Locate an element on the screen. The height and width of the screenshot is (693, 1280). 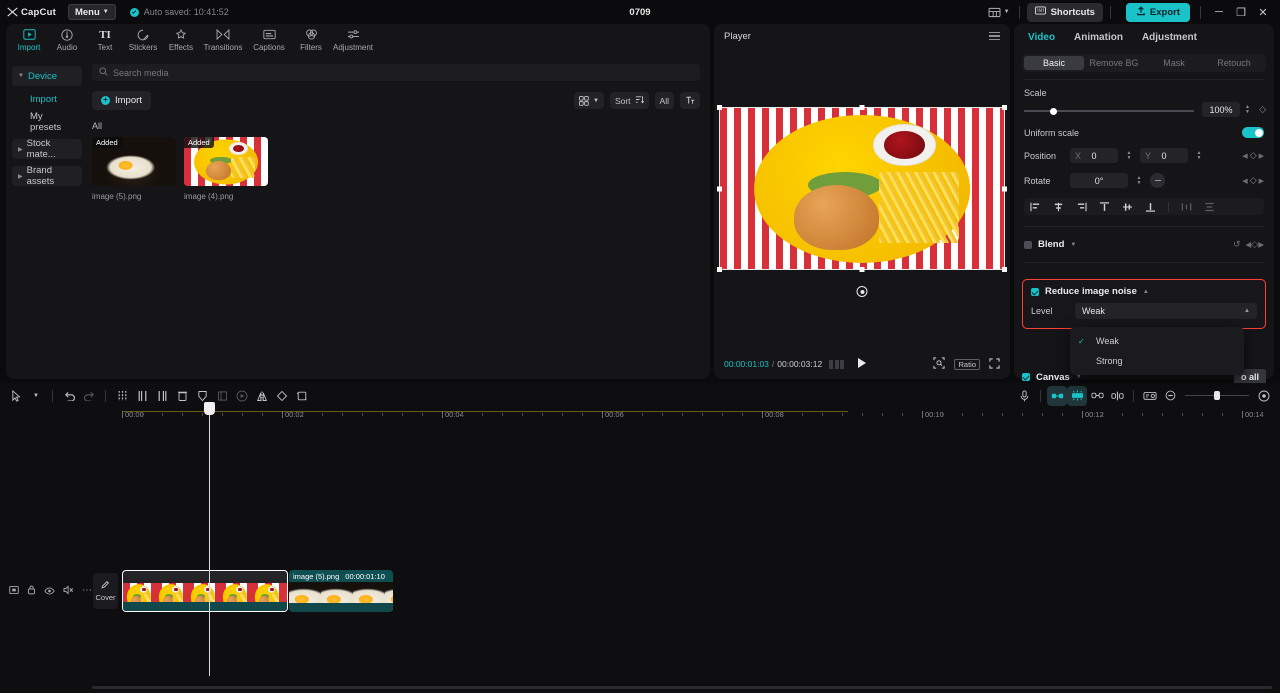
scale-stepper: ▲ ▼ is located at coordinates (1247, 109).